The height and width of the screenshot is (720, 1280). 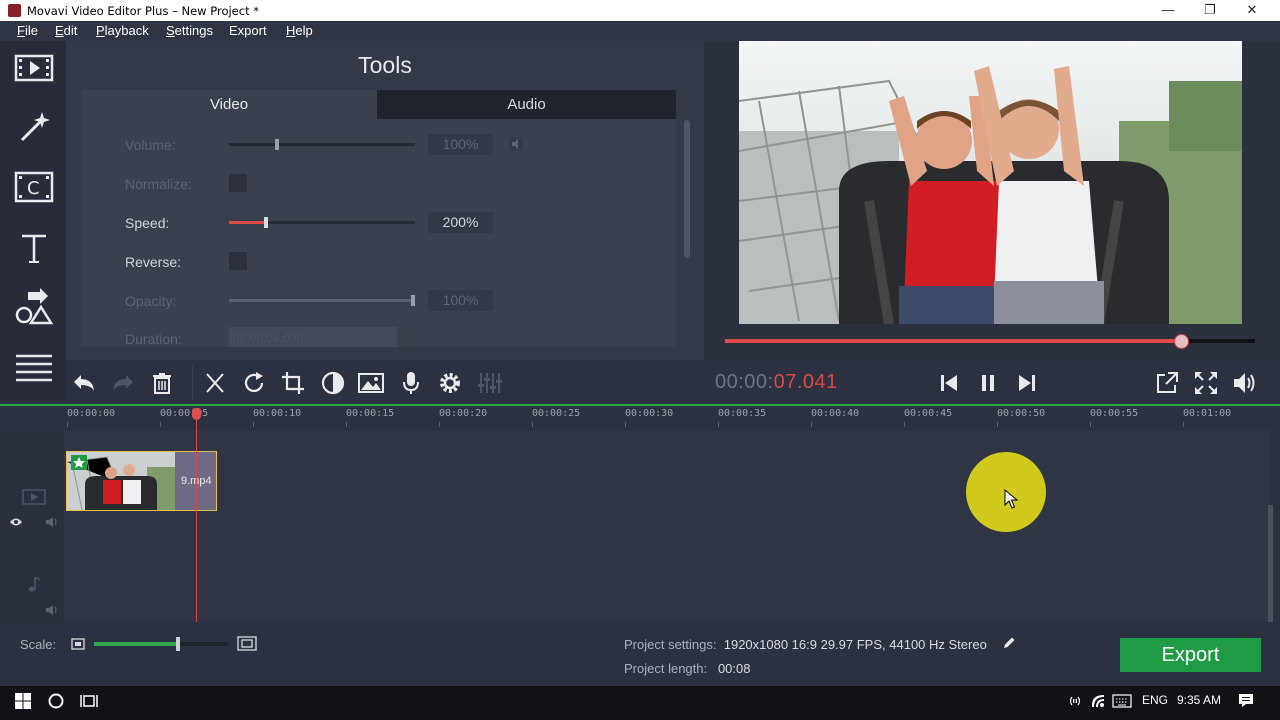 What do you see at coordinates (406, 337) in the screenshot?
I see `duration-spinner` at bounding box center [406, 337].